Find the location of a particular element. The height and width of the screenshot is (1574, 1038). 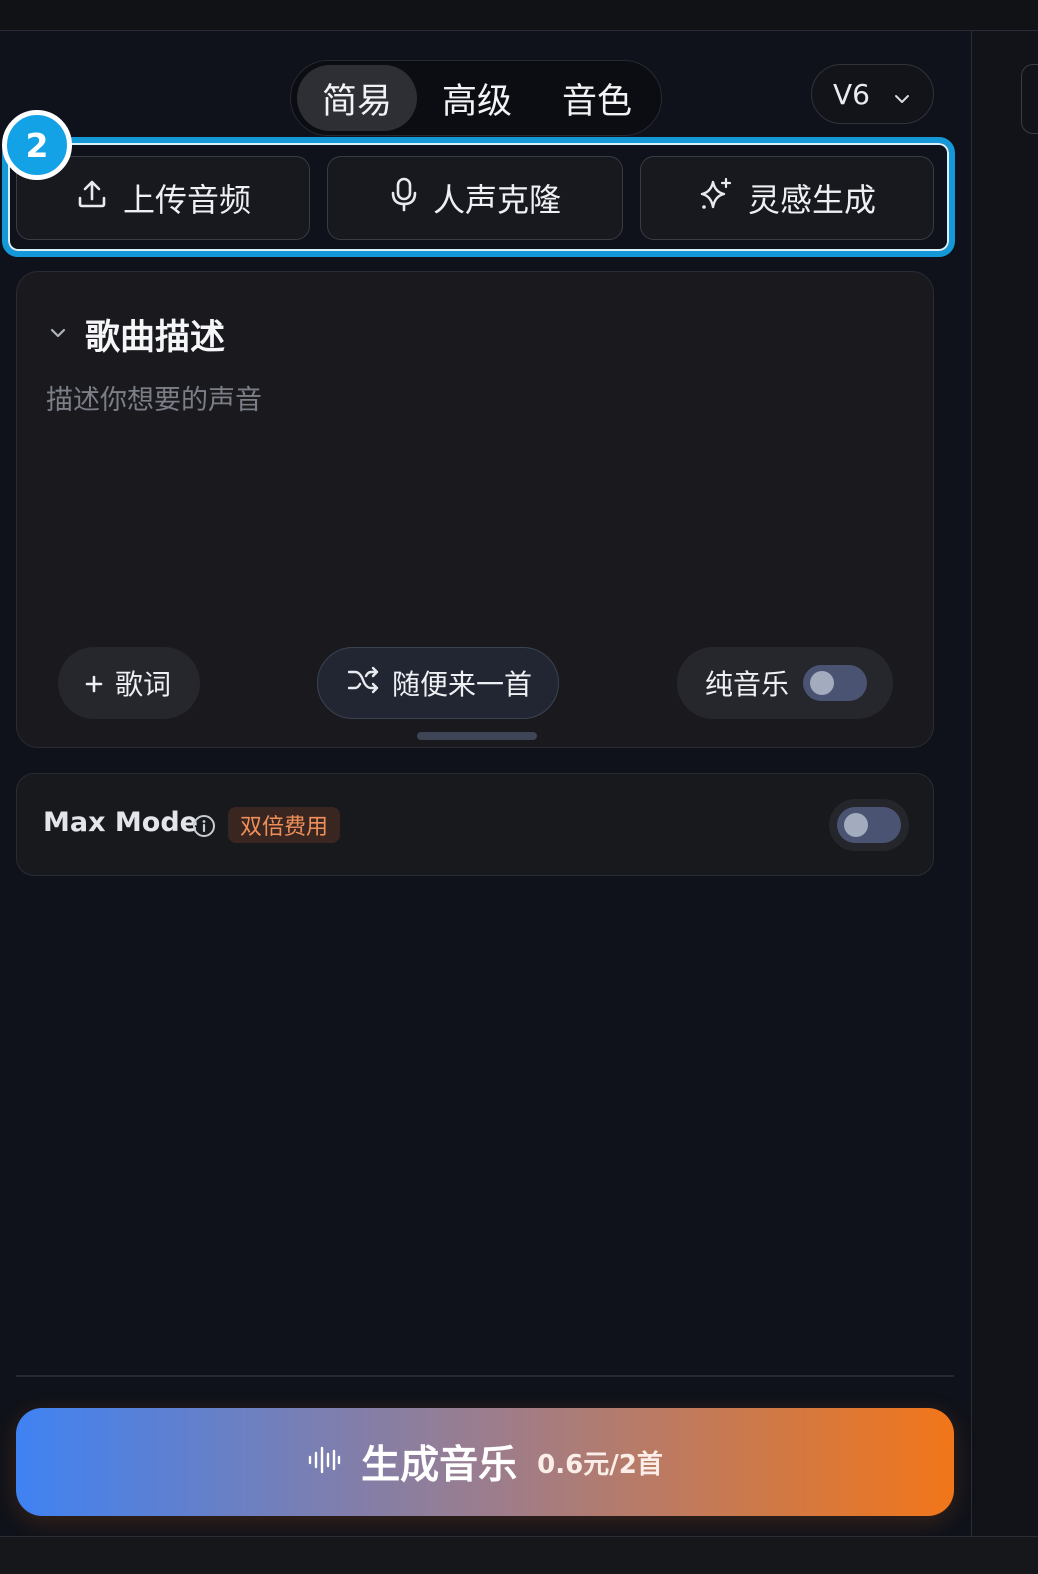

top-bar is located at coordinates (519, 15).